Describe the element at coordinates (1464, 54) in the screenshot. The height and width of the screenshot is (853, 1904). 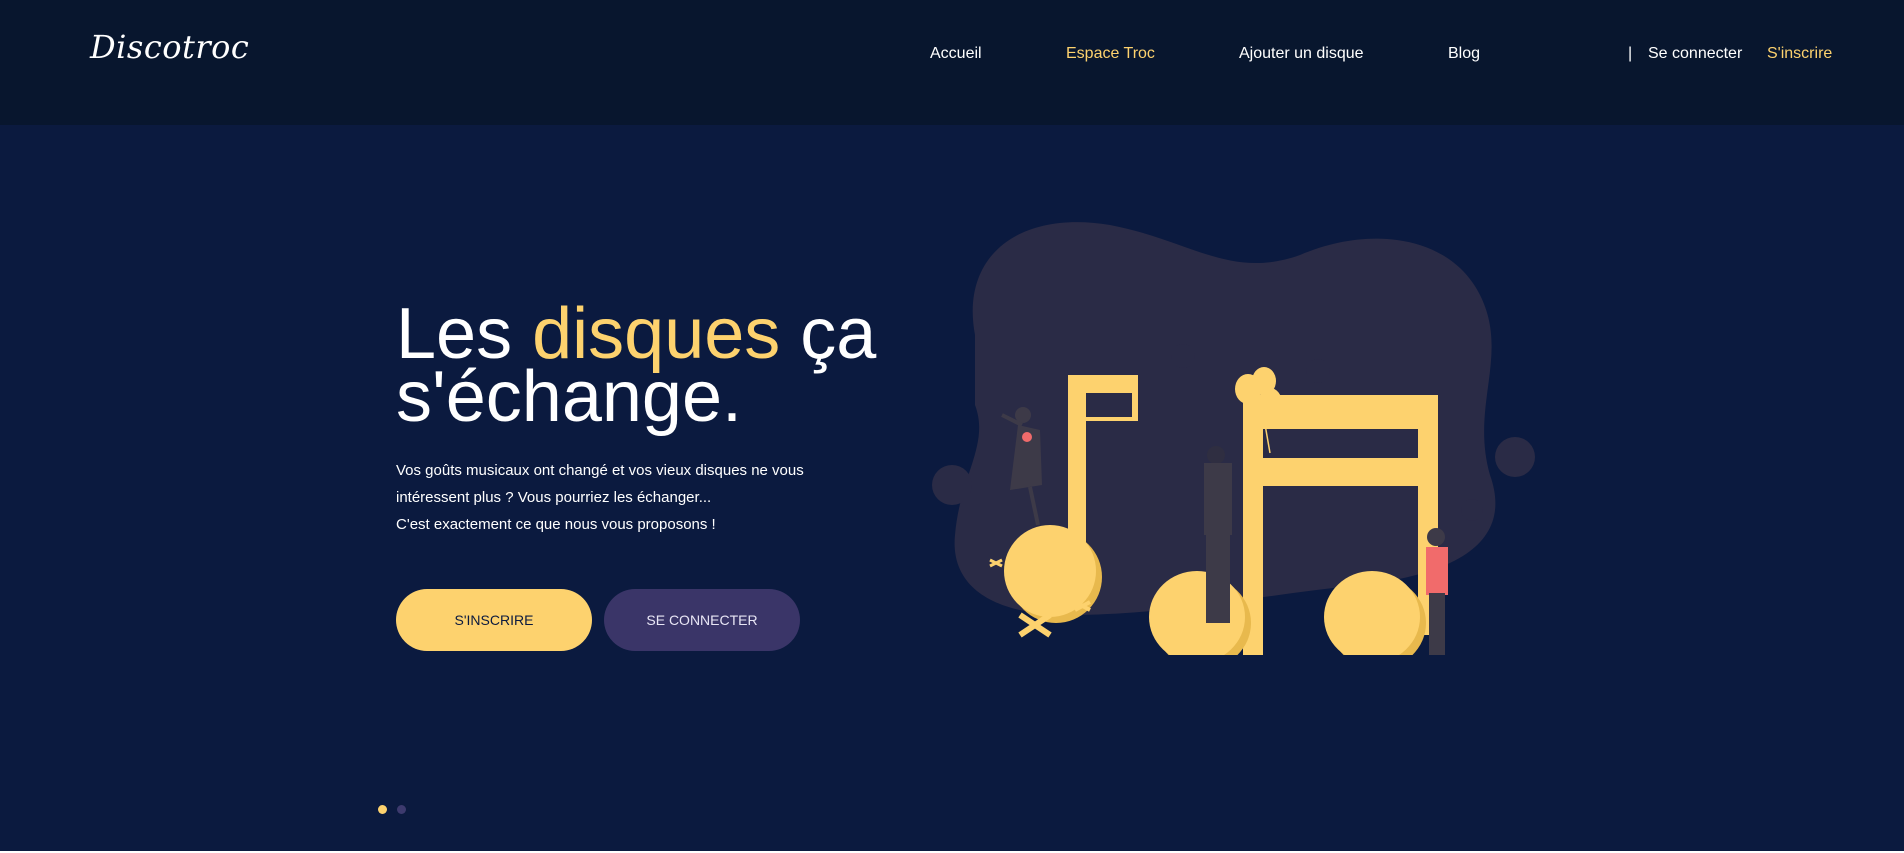
I see `nav-blog: Blog` at that location.